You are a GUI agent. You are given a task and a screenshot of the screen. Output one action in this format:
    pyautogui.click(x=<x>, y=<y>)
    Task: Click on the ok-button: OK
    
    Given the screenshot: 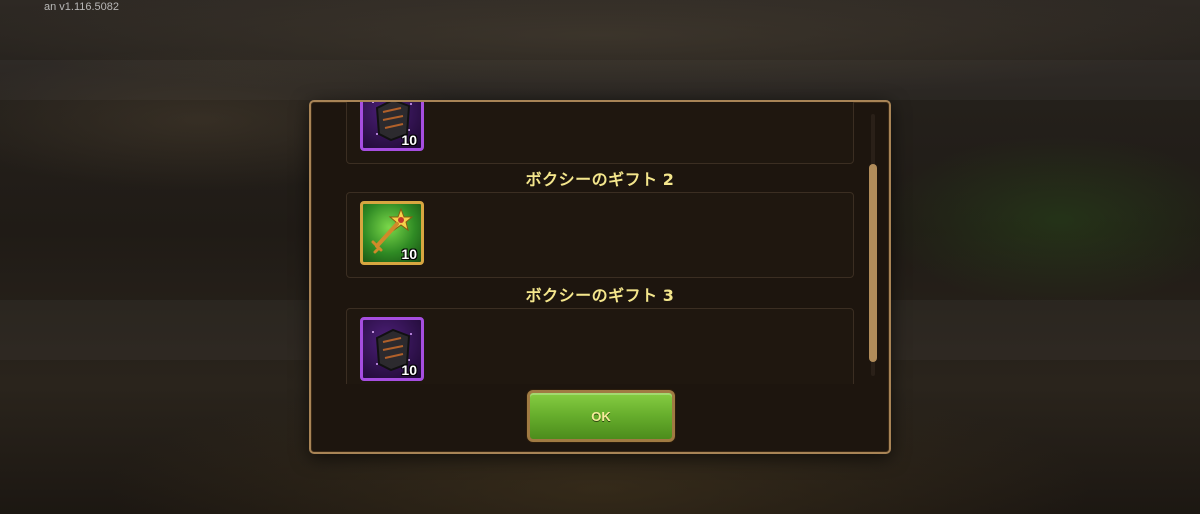 What is the action you would take?
    pyautogui.click(x=601, y=416)
    